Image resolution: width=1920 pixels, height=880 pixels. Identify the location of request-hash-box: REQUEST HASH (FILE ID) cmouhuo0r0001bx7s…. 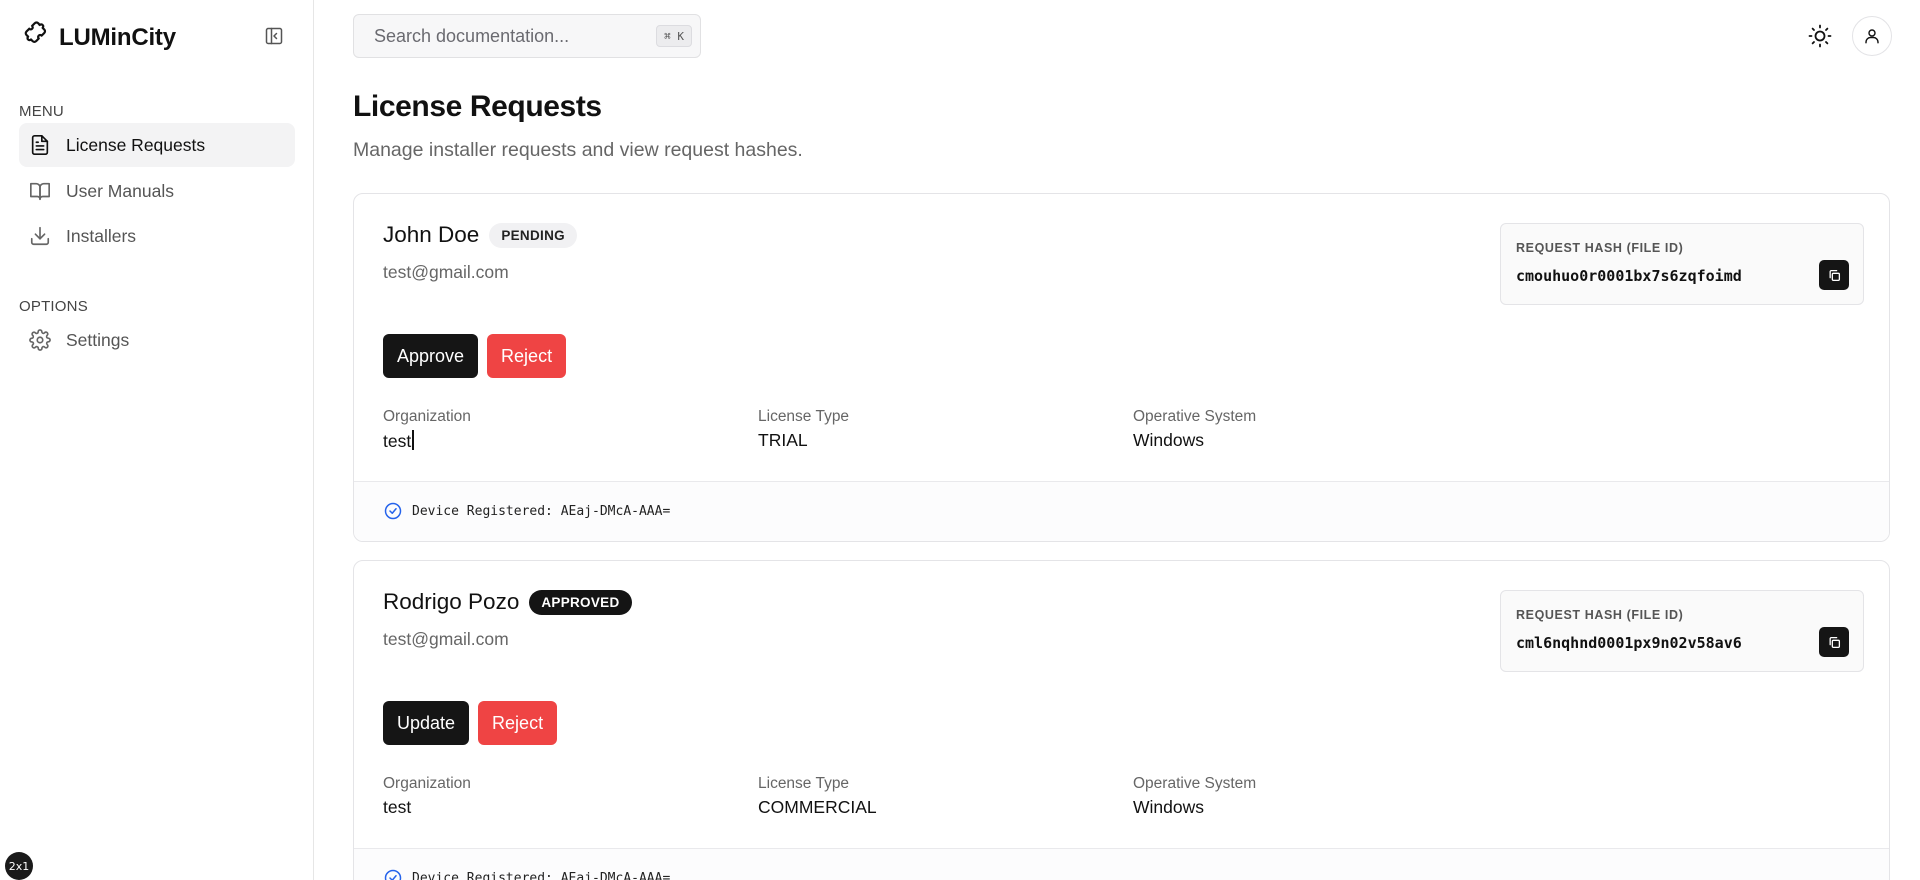
(1682, 264).